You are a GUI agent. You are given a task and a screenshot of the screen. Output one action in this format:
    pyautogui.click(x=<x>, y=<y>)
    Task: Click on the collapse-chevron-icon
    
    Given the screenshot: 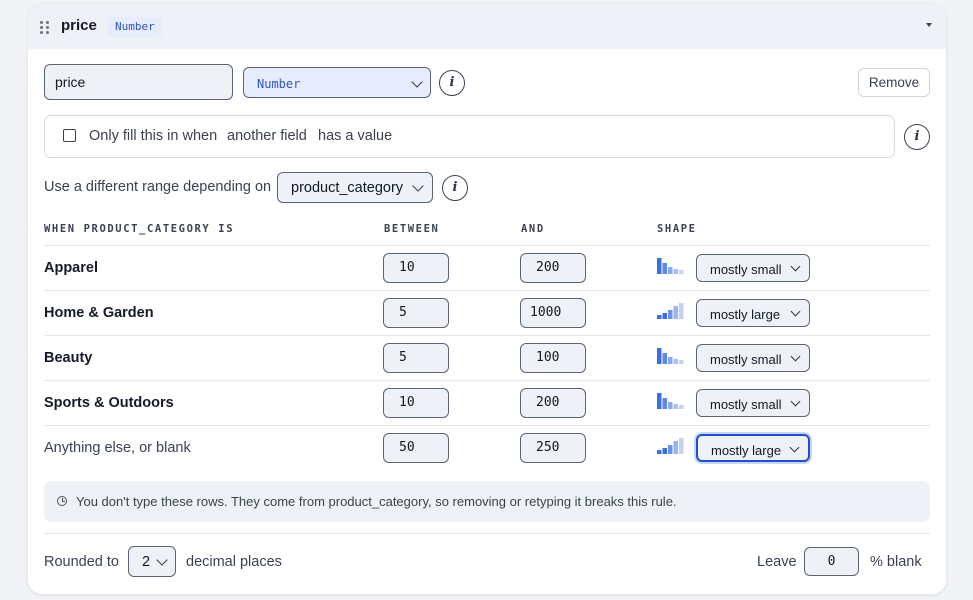 What is the action you would take?
    pyautogui.click(x=929, y=25)
    